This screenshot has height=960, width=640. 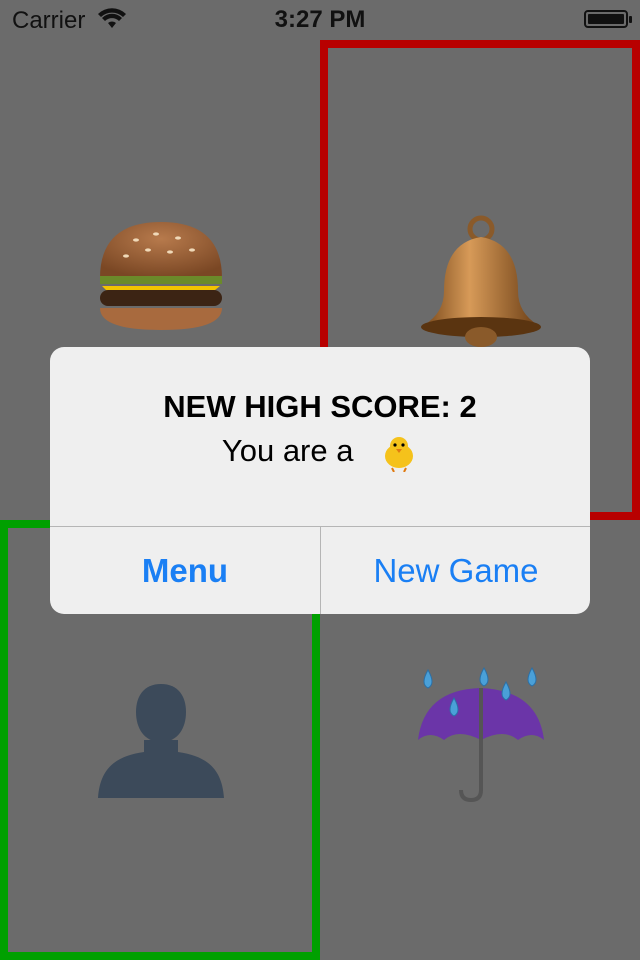 I want to click on person-silhouette-icon, so click(x=161, y=741).